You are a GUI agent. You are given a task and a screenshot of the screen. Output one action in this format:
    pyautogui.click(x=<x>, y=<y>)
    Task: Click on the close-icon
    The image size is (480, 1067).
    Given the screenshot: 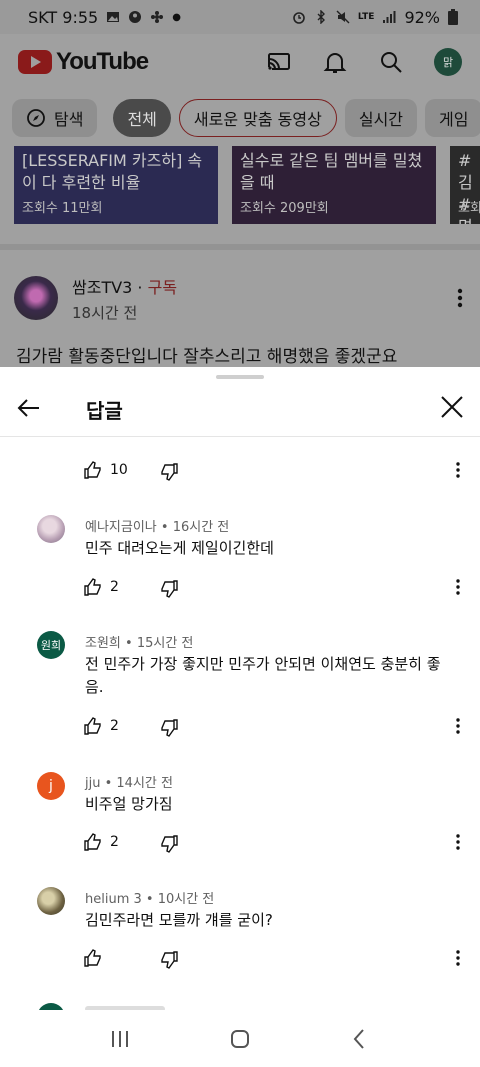 What is the action you would take?
    pyautogui.click(x=452, y=407)
    